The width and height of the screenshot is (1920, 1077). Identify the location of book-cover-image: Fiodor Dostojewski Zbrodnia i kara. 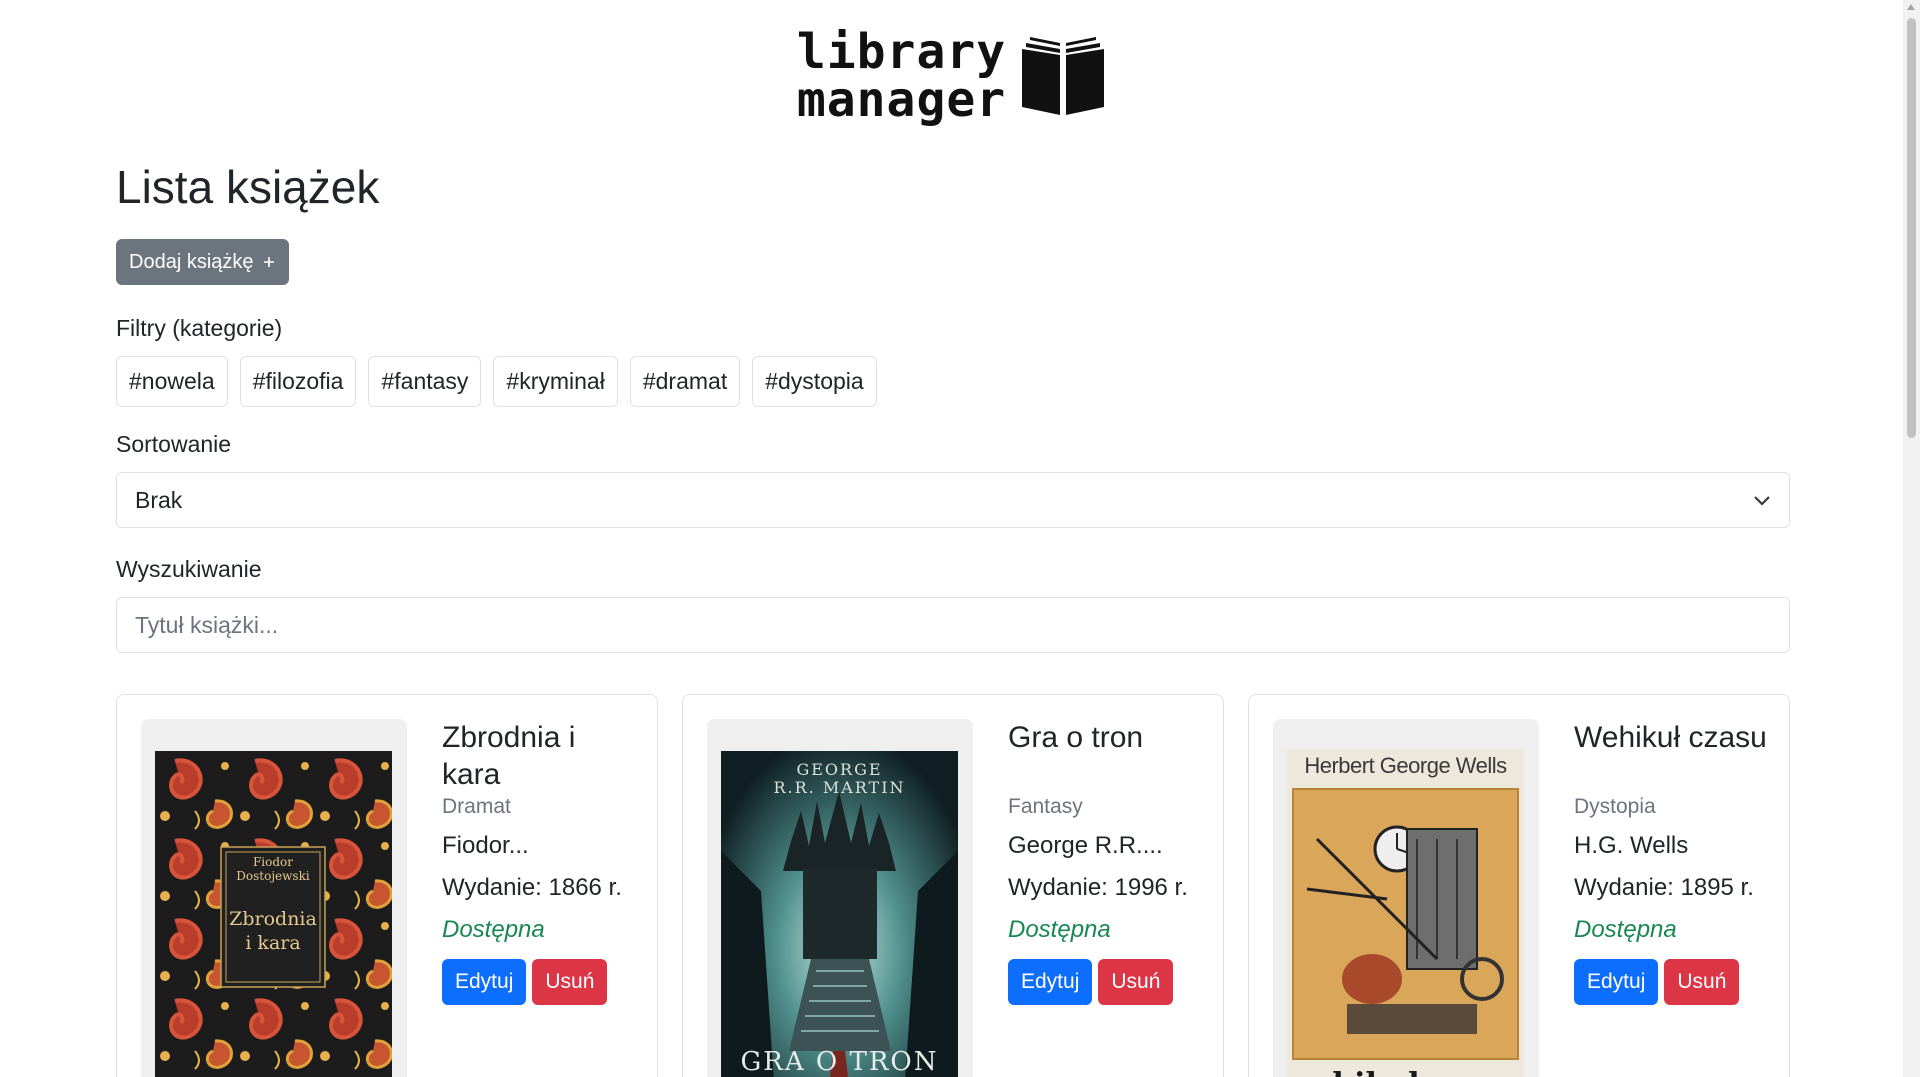
(273, 914).